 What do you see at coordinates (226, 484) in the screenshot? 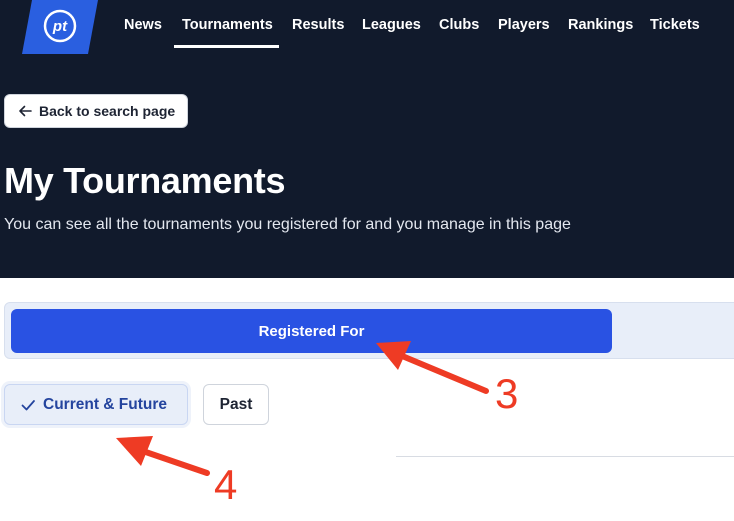
I see `annotation-number-4: 4` at bounding box center [226, 484].